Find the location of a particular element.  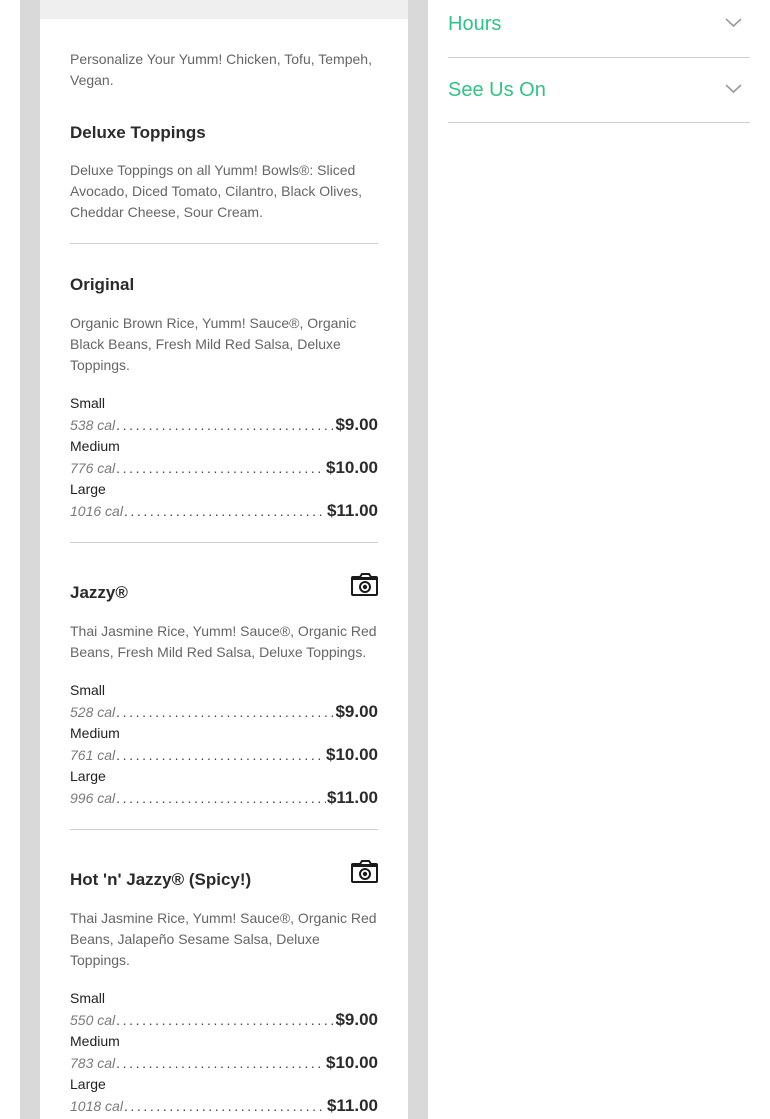

menu-item-name: Original is located at coordinates (102, 284).